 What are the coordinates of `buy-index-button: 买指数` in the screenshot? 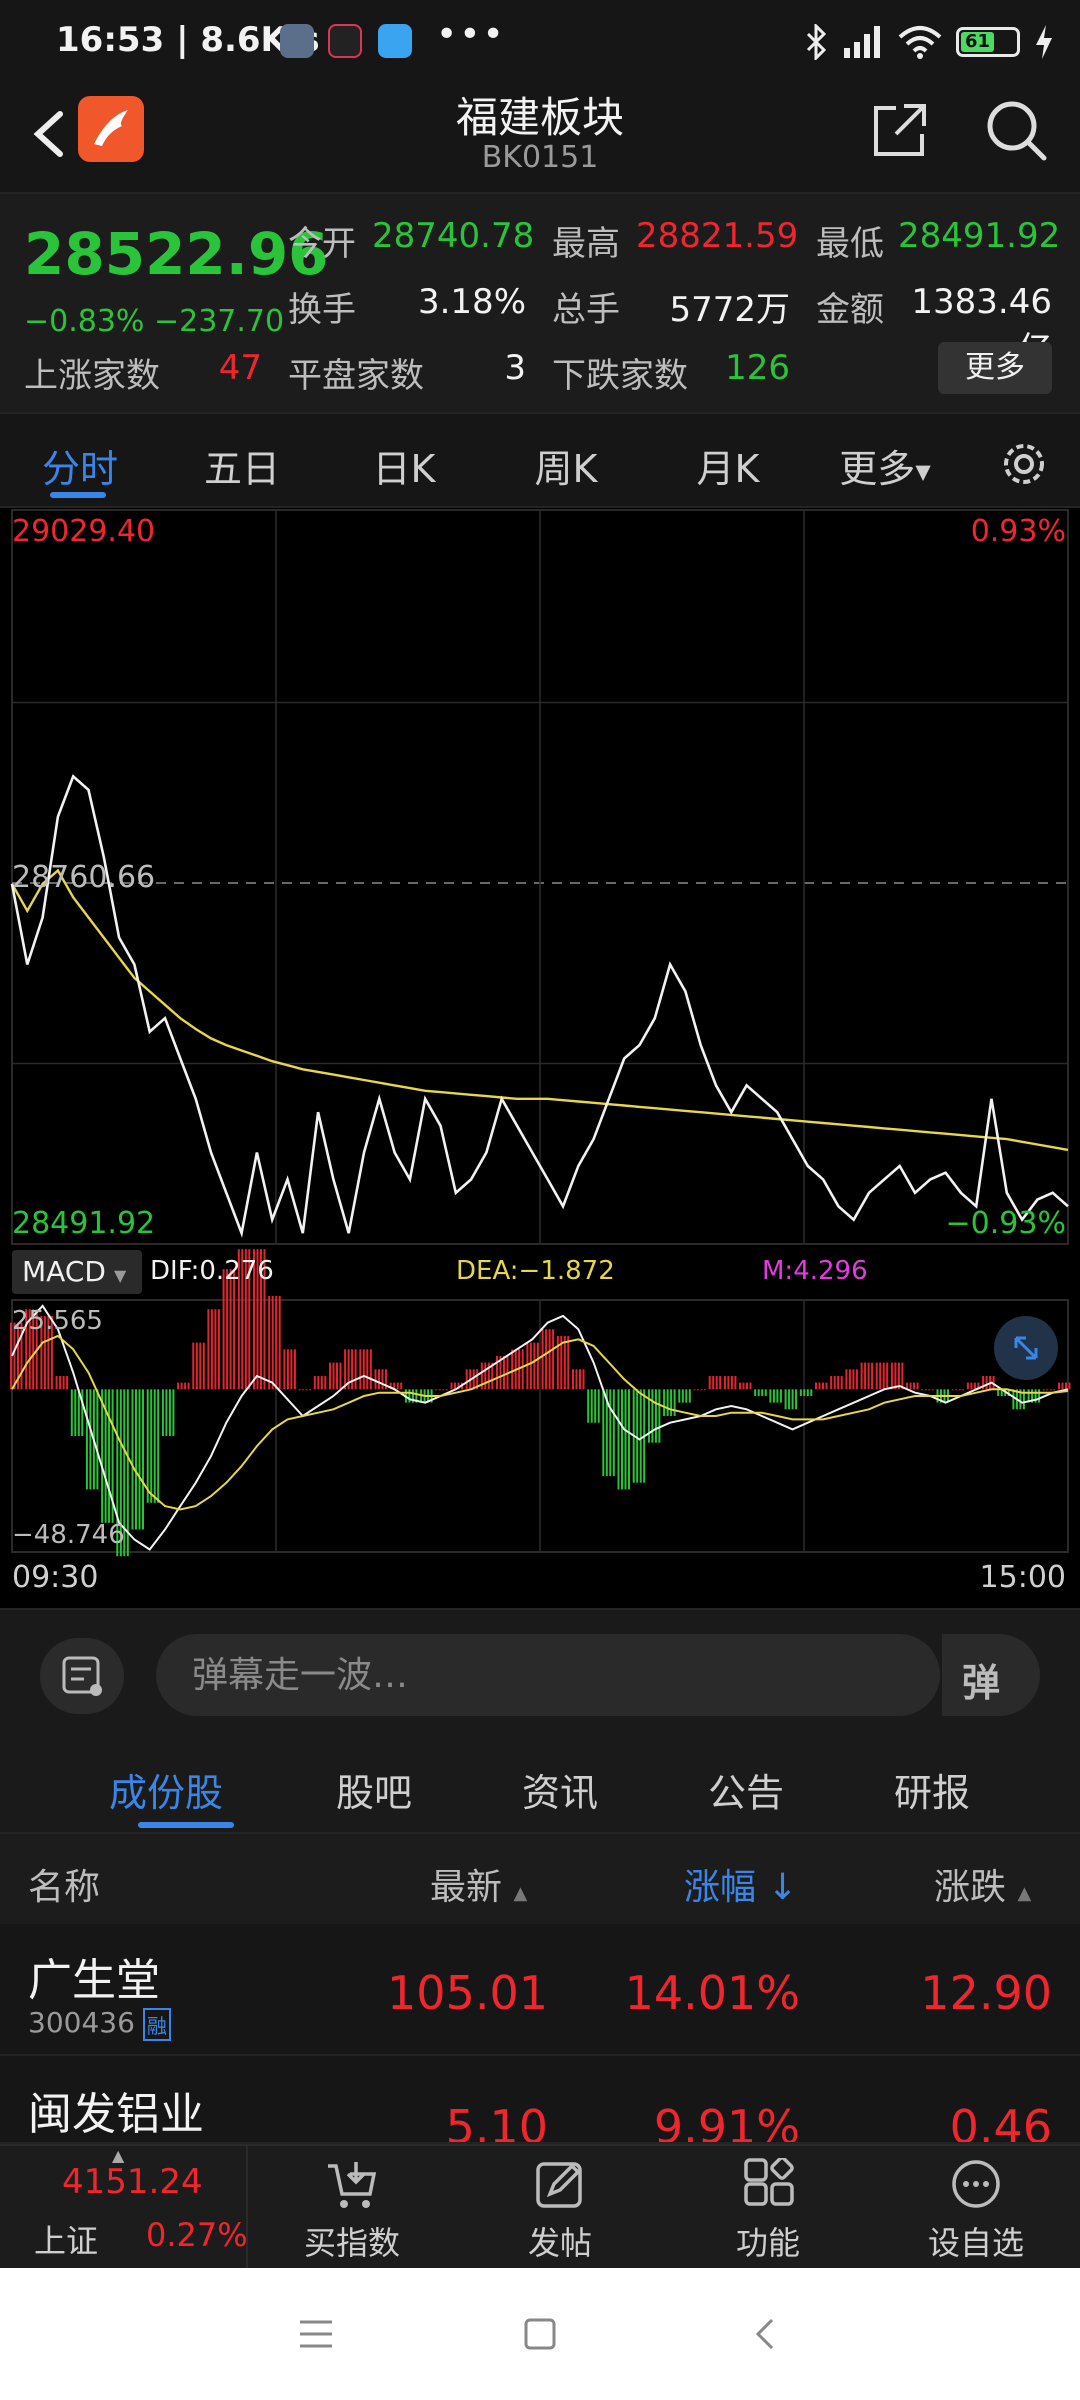 It's located at (352, 2208).